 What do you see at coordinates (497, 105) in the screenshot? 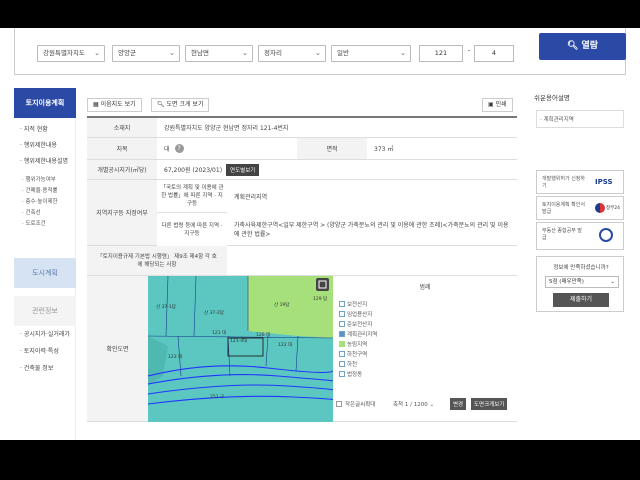
I see `print-button: ▣ 인쇄` at bounding box center [497, 105].